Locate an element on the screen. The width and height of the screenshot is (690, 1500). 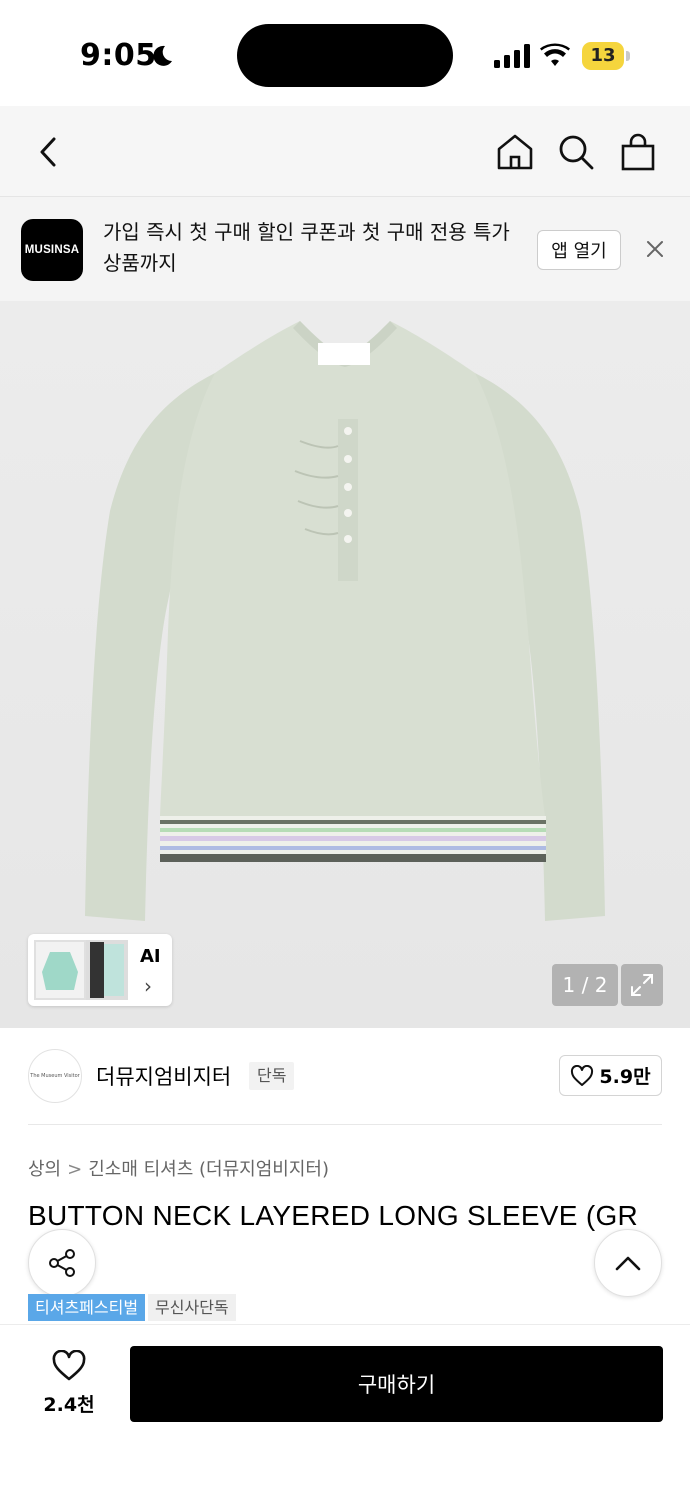
brand-like-count: 5.9만 is located at coordinates (625, 1077).